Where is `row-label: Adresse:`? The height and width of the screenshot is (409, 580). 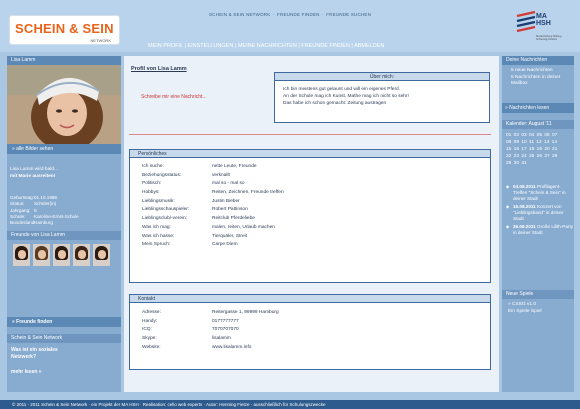 row-label: Adresse: is located at coordinates (151, 312).